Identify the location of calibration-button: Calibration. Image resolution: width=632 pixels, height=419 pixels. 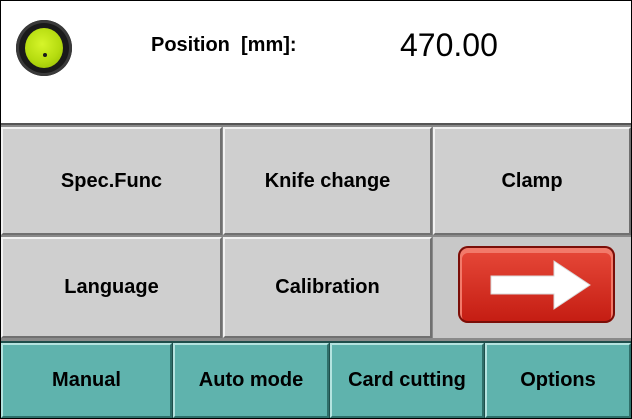
(327, 287).